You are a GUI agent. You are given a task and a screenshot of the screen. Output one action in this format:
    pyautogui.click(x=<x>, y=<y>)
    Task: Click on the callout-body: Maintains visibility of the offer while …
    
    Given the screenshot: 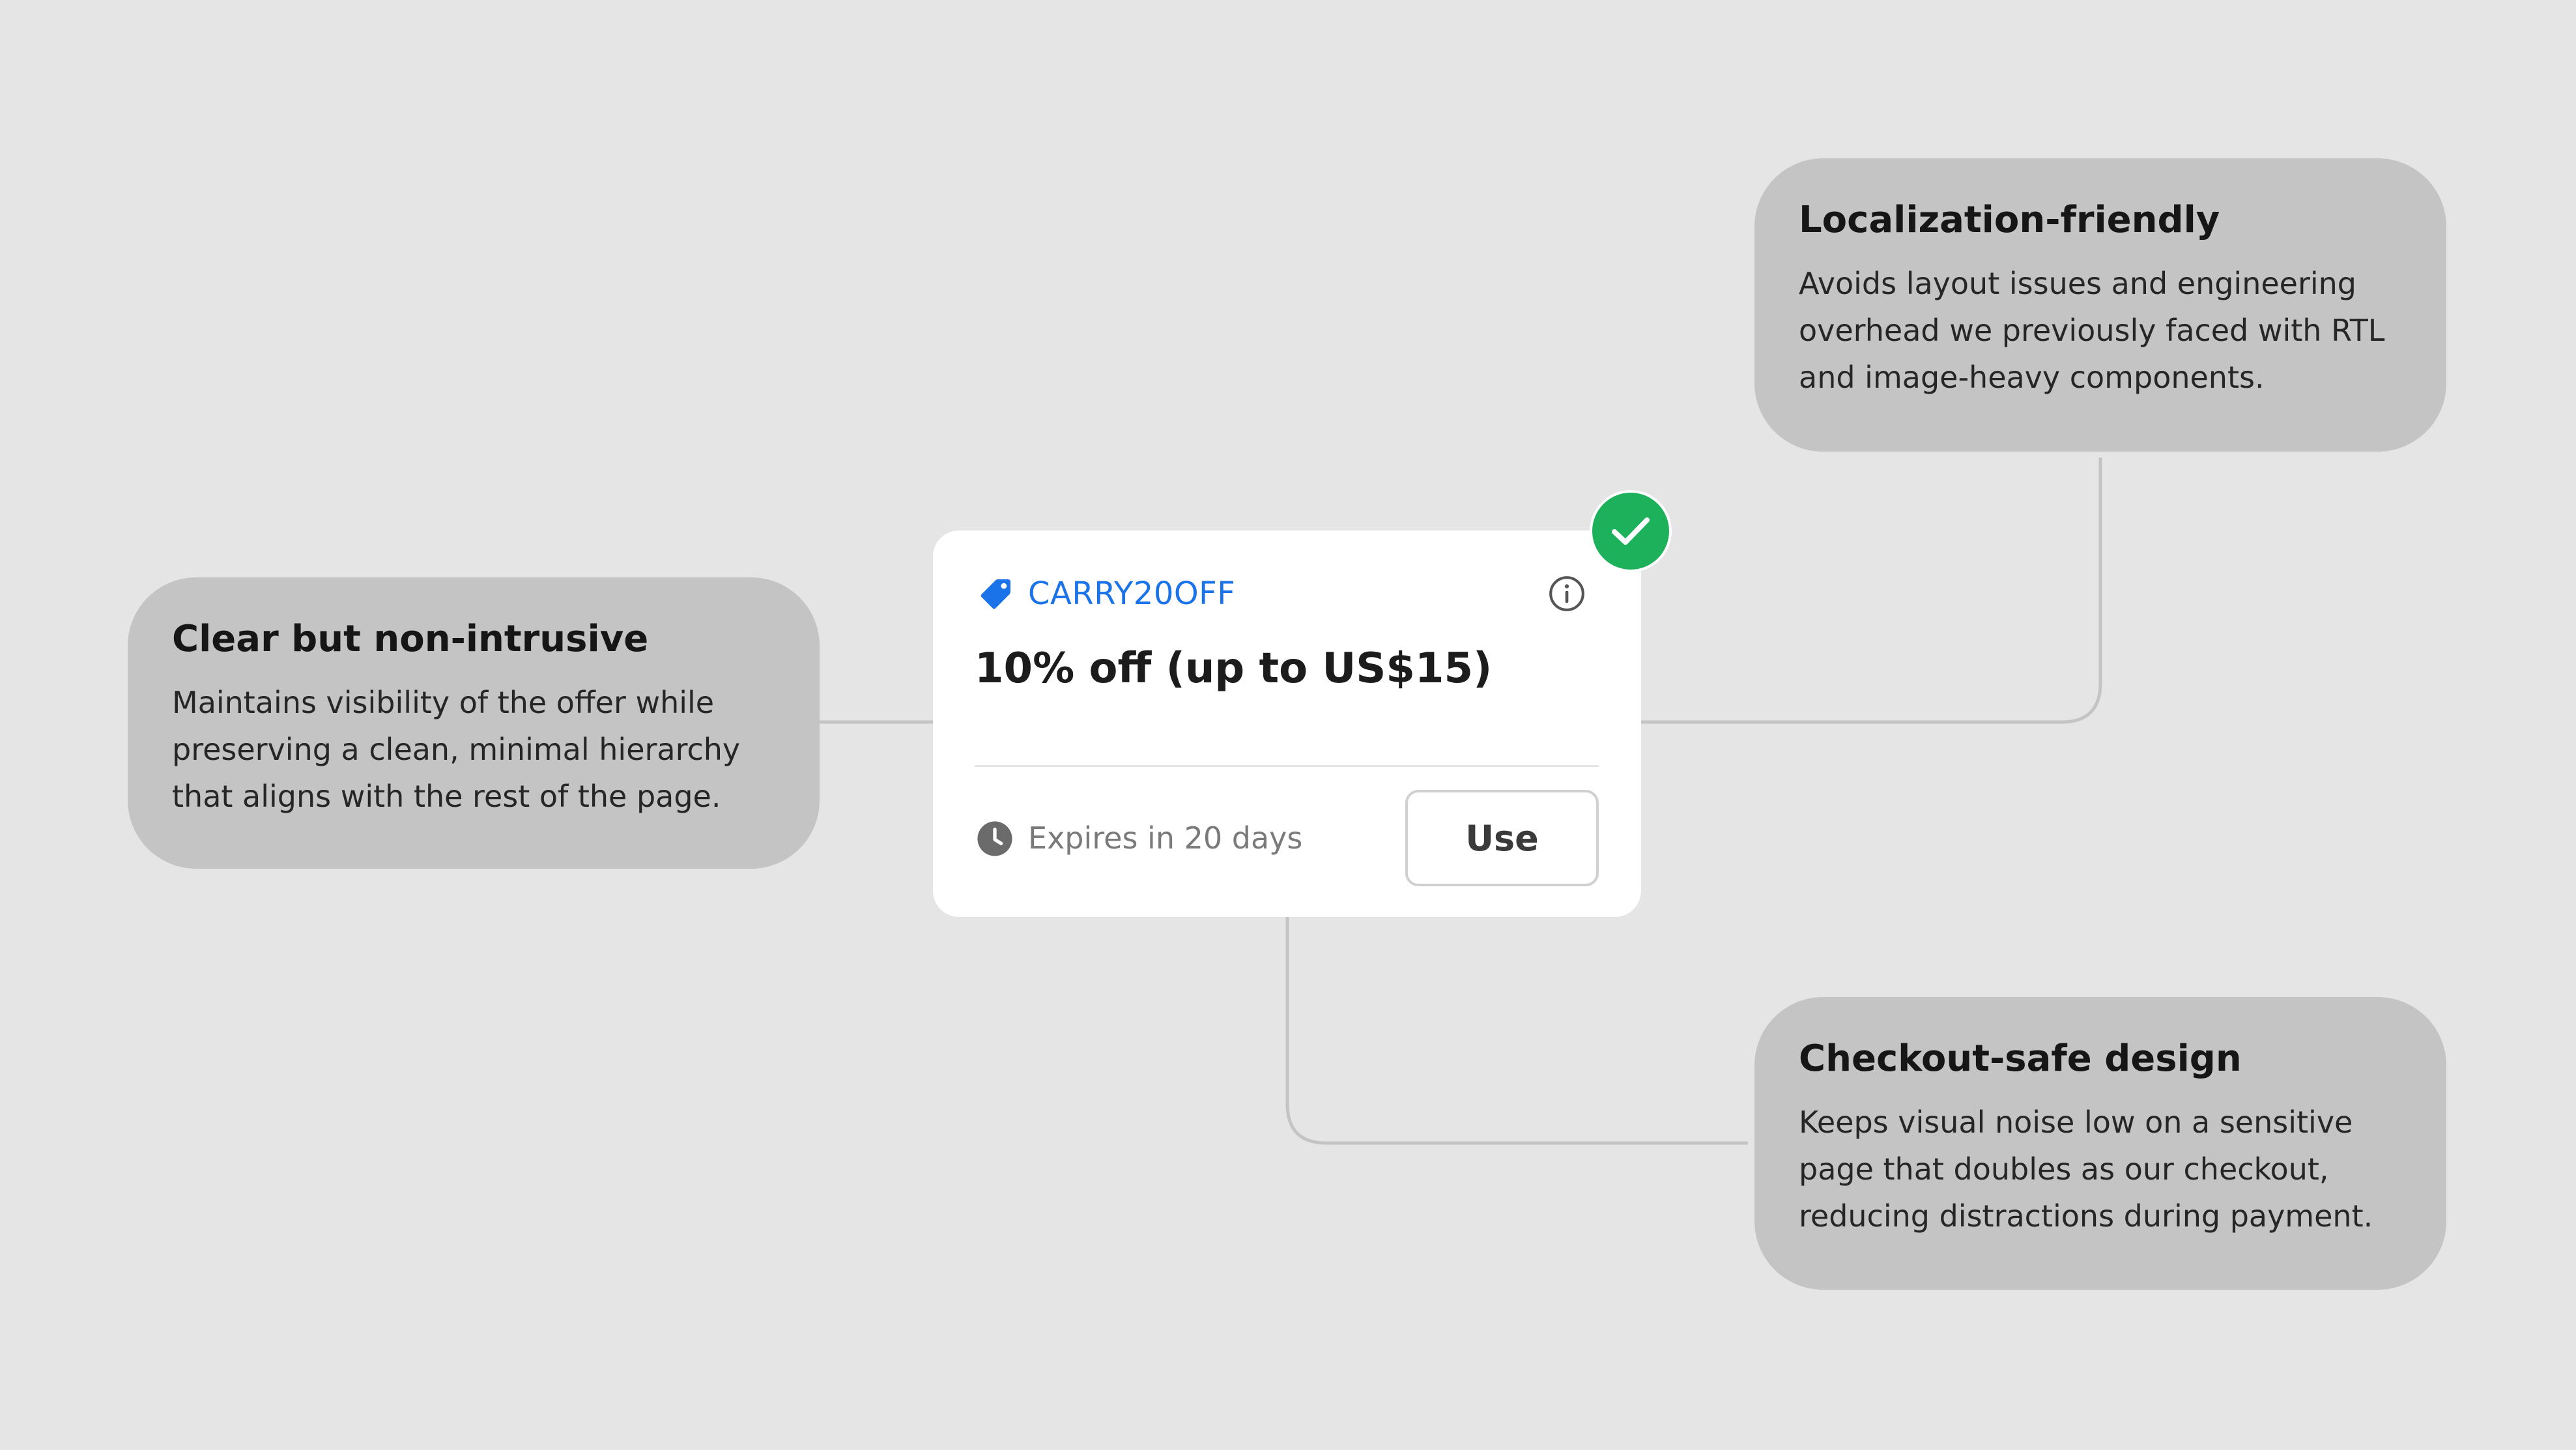 What is the action you would take?
    pyautogui.click(x=456, y=750)
    